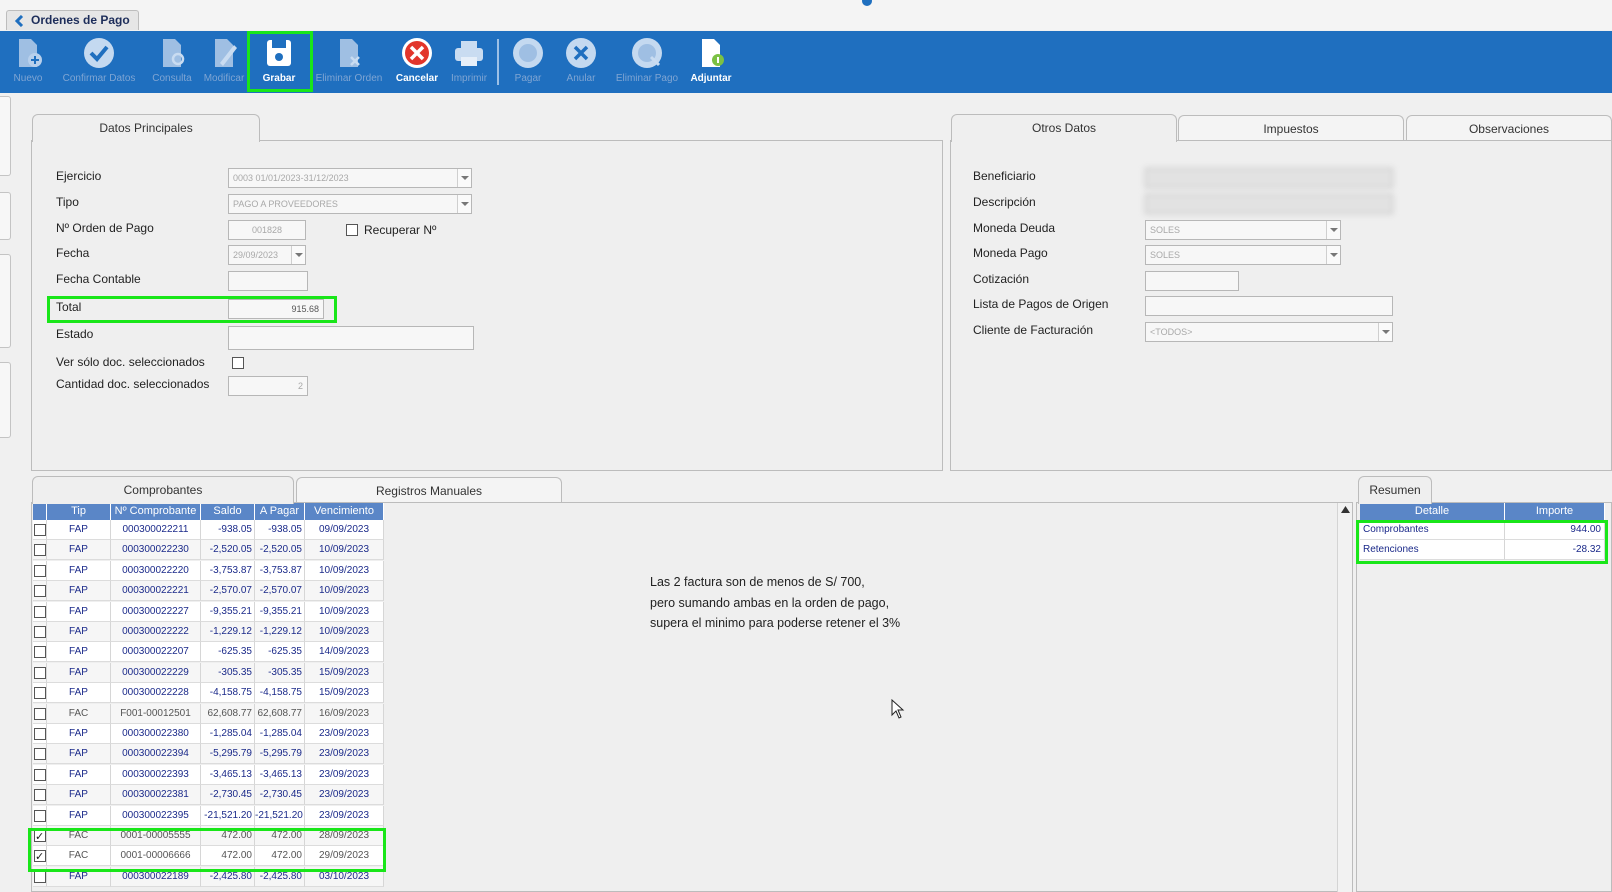 This screenshot has height=892, width=1612. Describe the element at coordinates (72, 20) in the screenshot. I see `window-tab: Ordenes de Pago` at that location.